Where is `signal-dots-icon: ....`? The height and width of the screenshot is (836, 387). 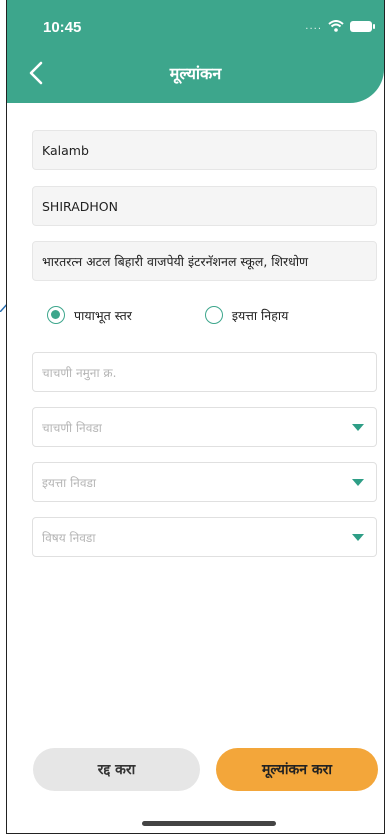
signal-dots-icon: .... is located at coordinates (313, 26).